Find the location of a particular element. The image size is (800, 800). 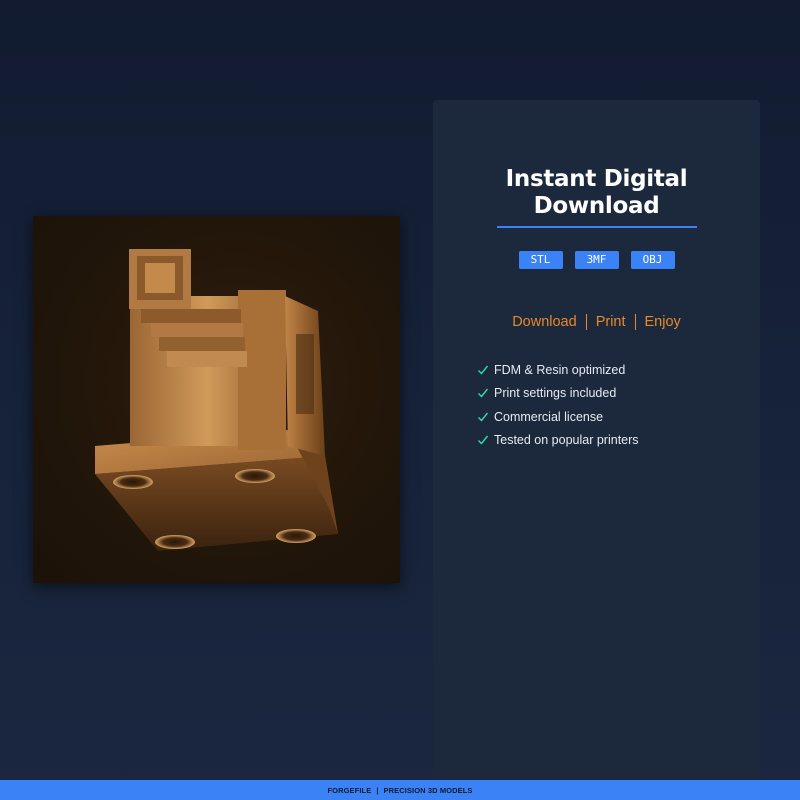

format-badge-obj: OBJ is located at coordinates (652, 260).